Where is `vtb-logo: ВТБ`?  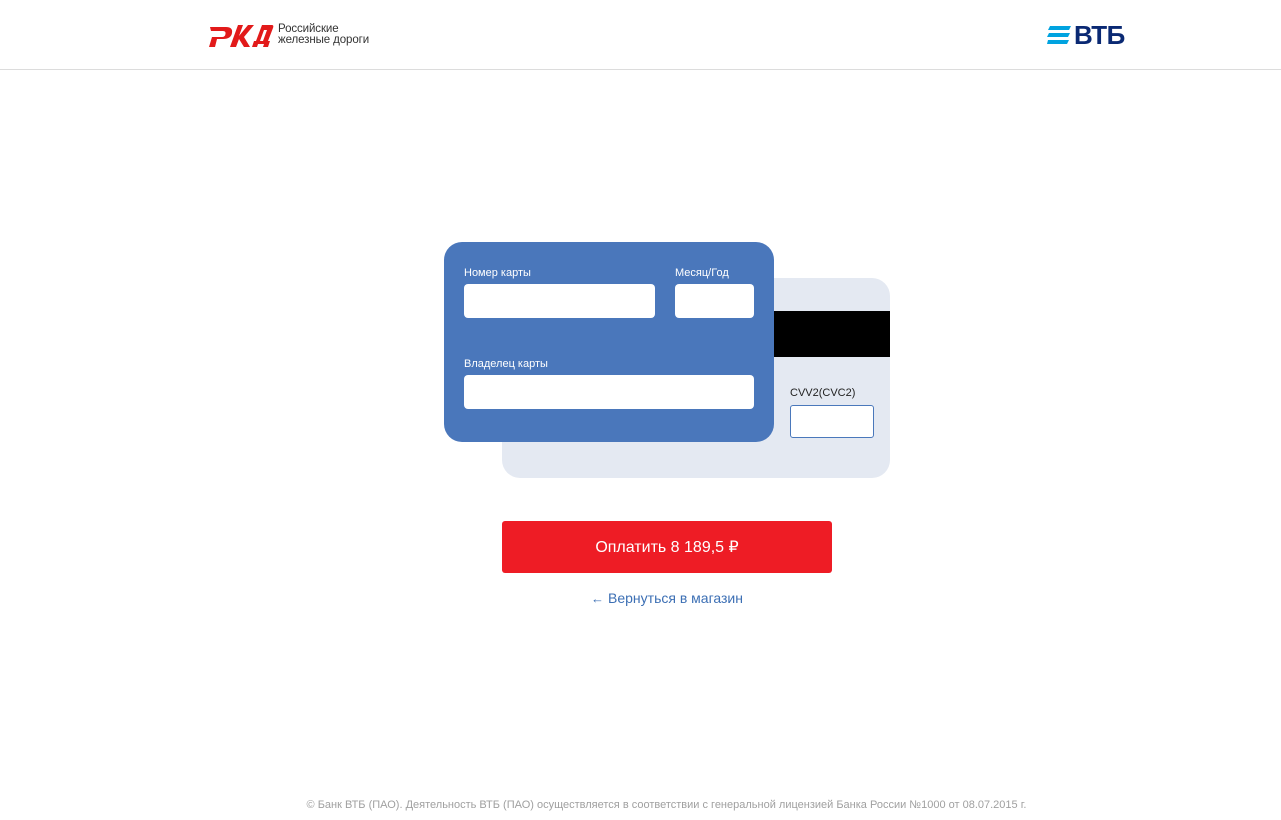
vtb-logo: ВТБ is located at coordinates (1086, 35).